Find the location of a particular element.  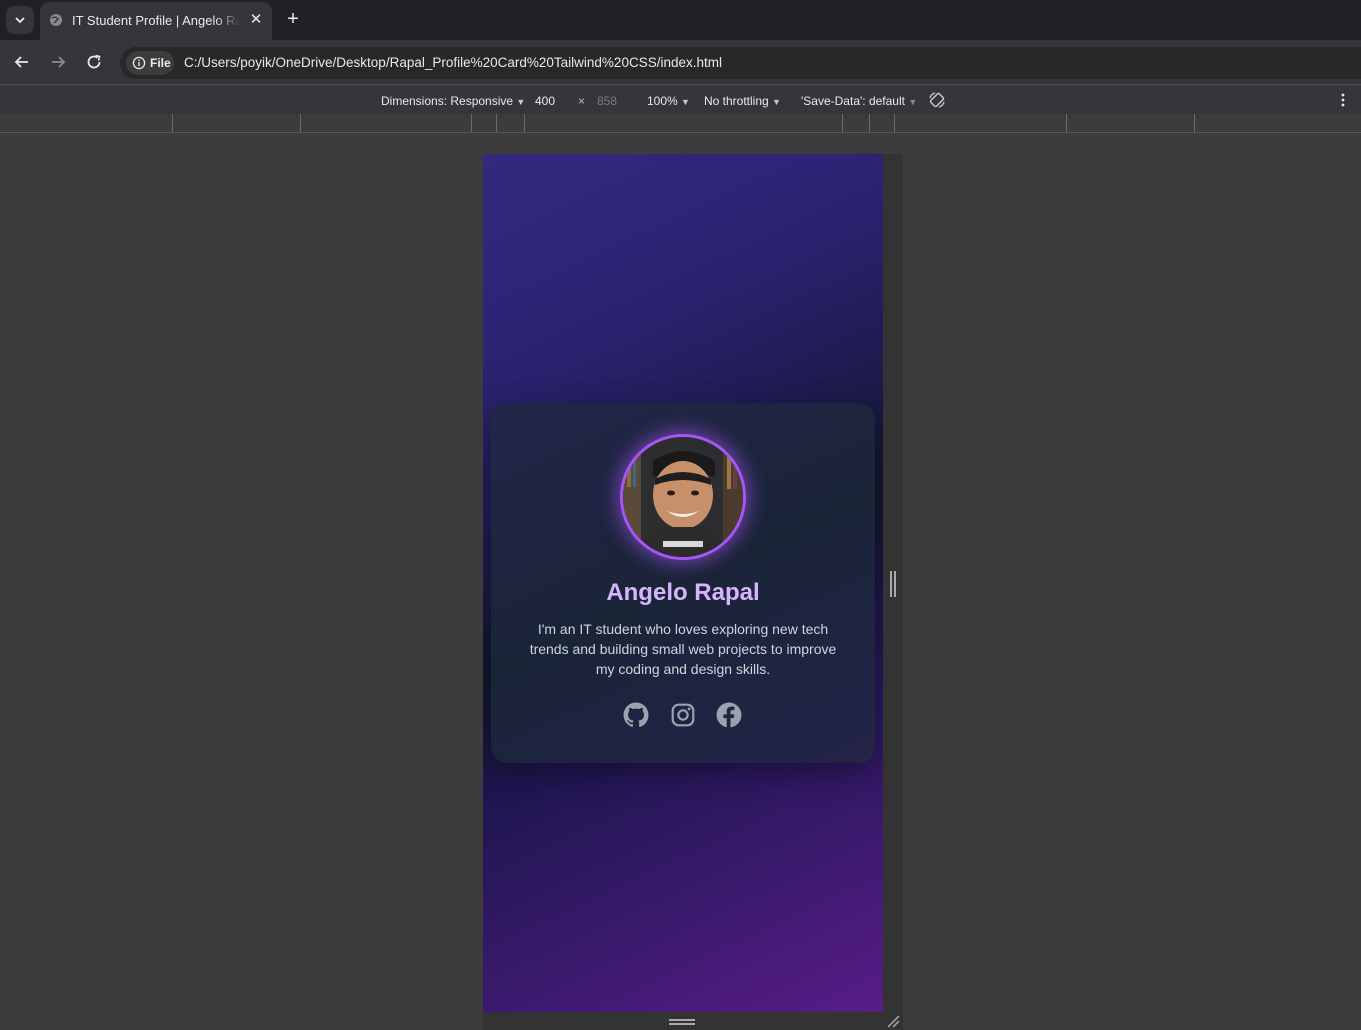

dimensions-dropdown: Dimensions: Responsive ▼ is located at coordinates (453, 101).